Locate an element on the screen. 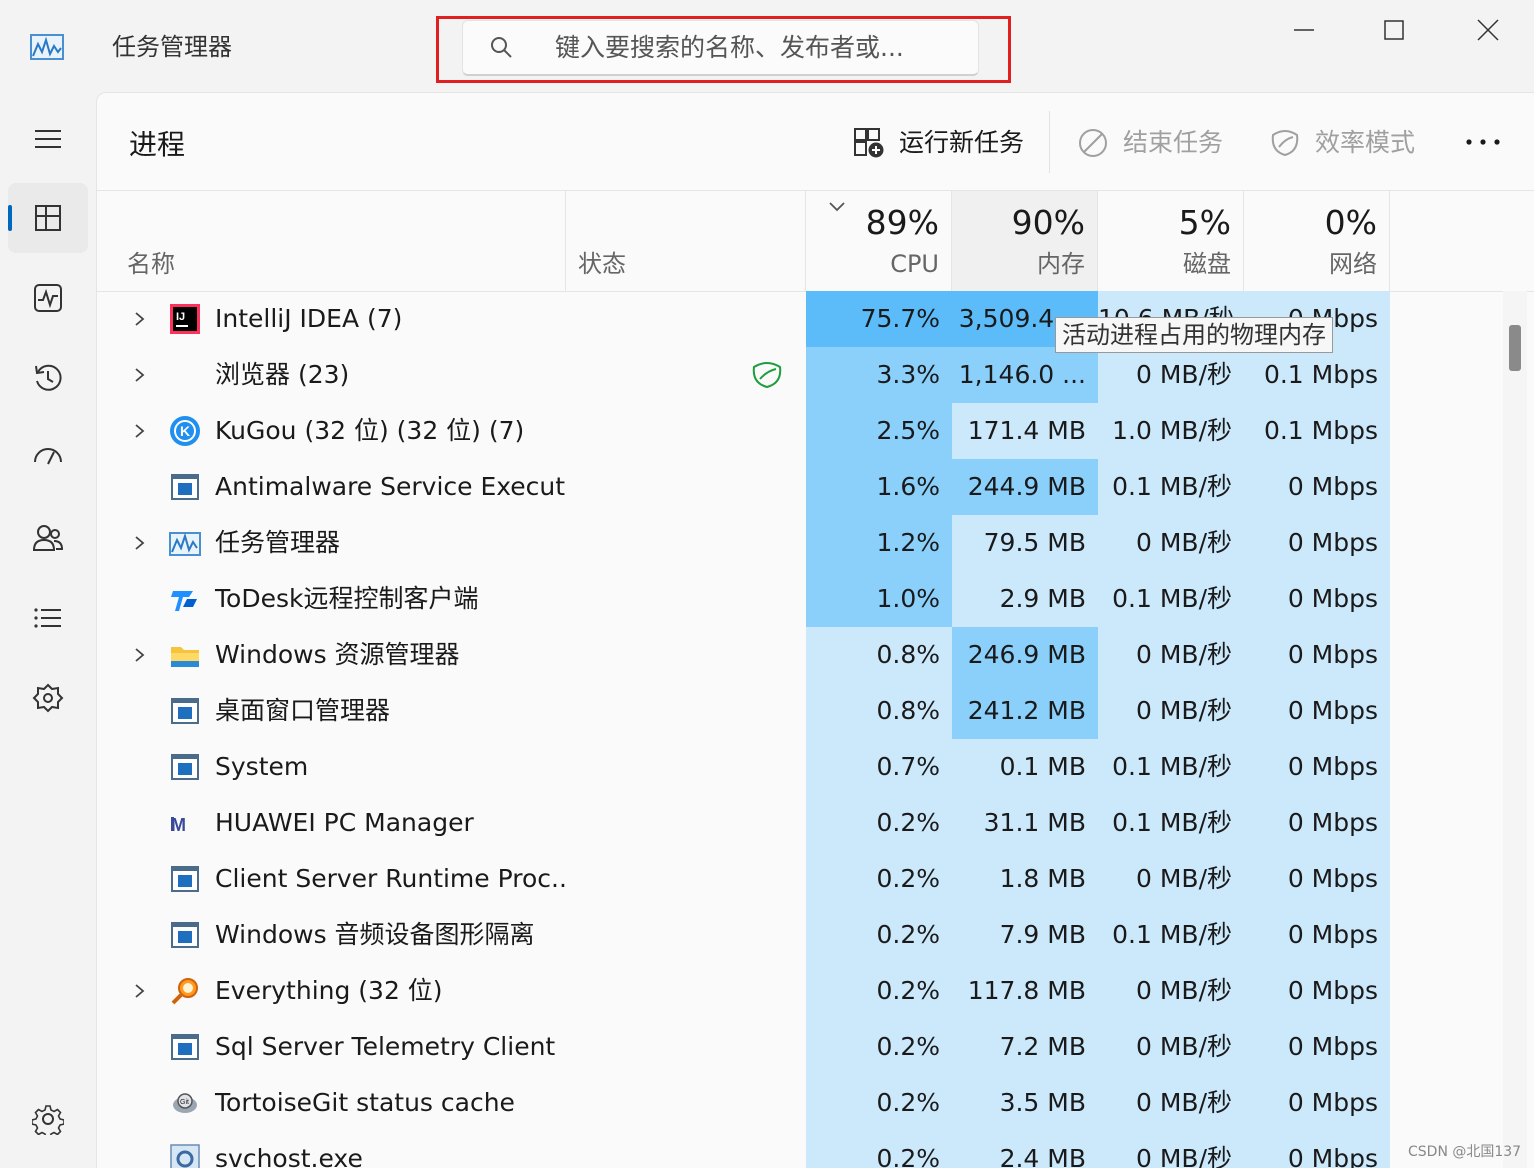 The height and width of the screenshot is (1168, 1534). run-new-task-label: 运行新任务 is located at coordinates (962, 142).